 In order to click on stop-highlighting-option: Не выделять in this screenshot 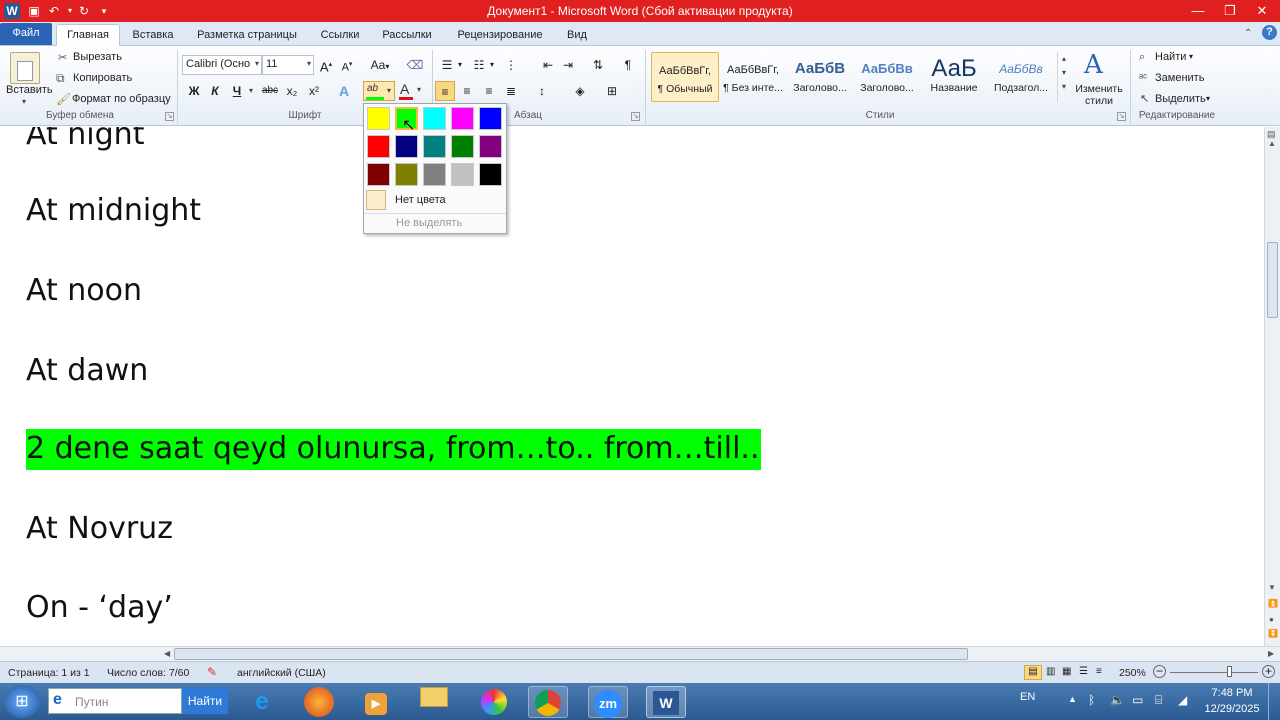, I will do `click(429, 223)`.